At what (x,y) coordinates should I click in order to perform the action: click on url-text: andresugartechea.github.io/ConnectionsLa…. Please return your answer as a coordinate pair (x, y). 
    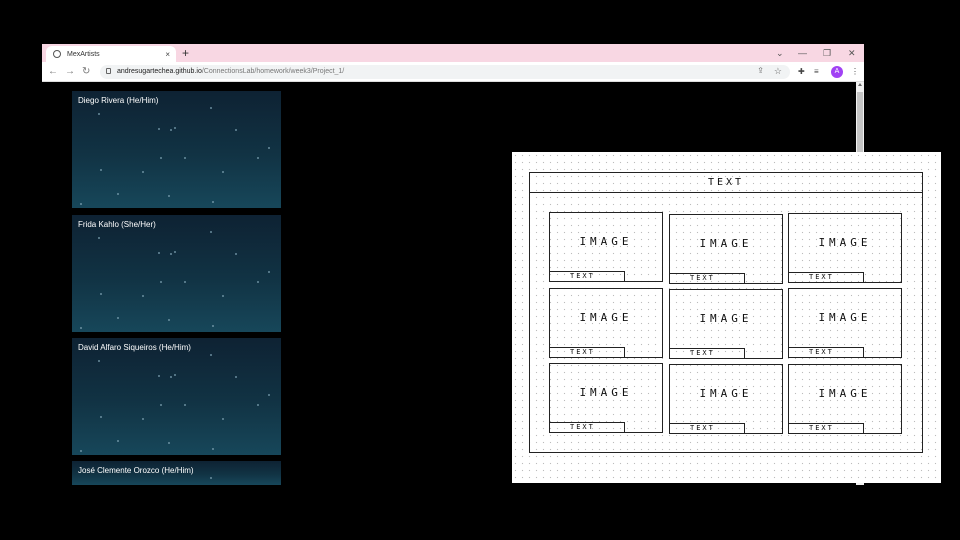
    Looking at the image, I should click on (230, 72).